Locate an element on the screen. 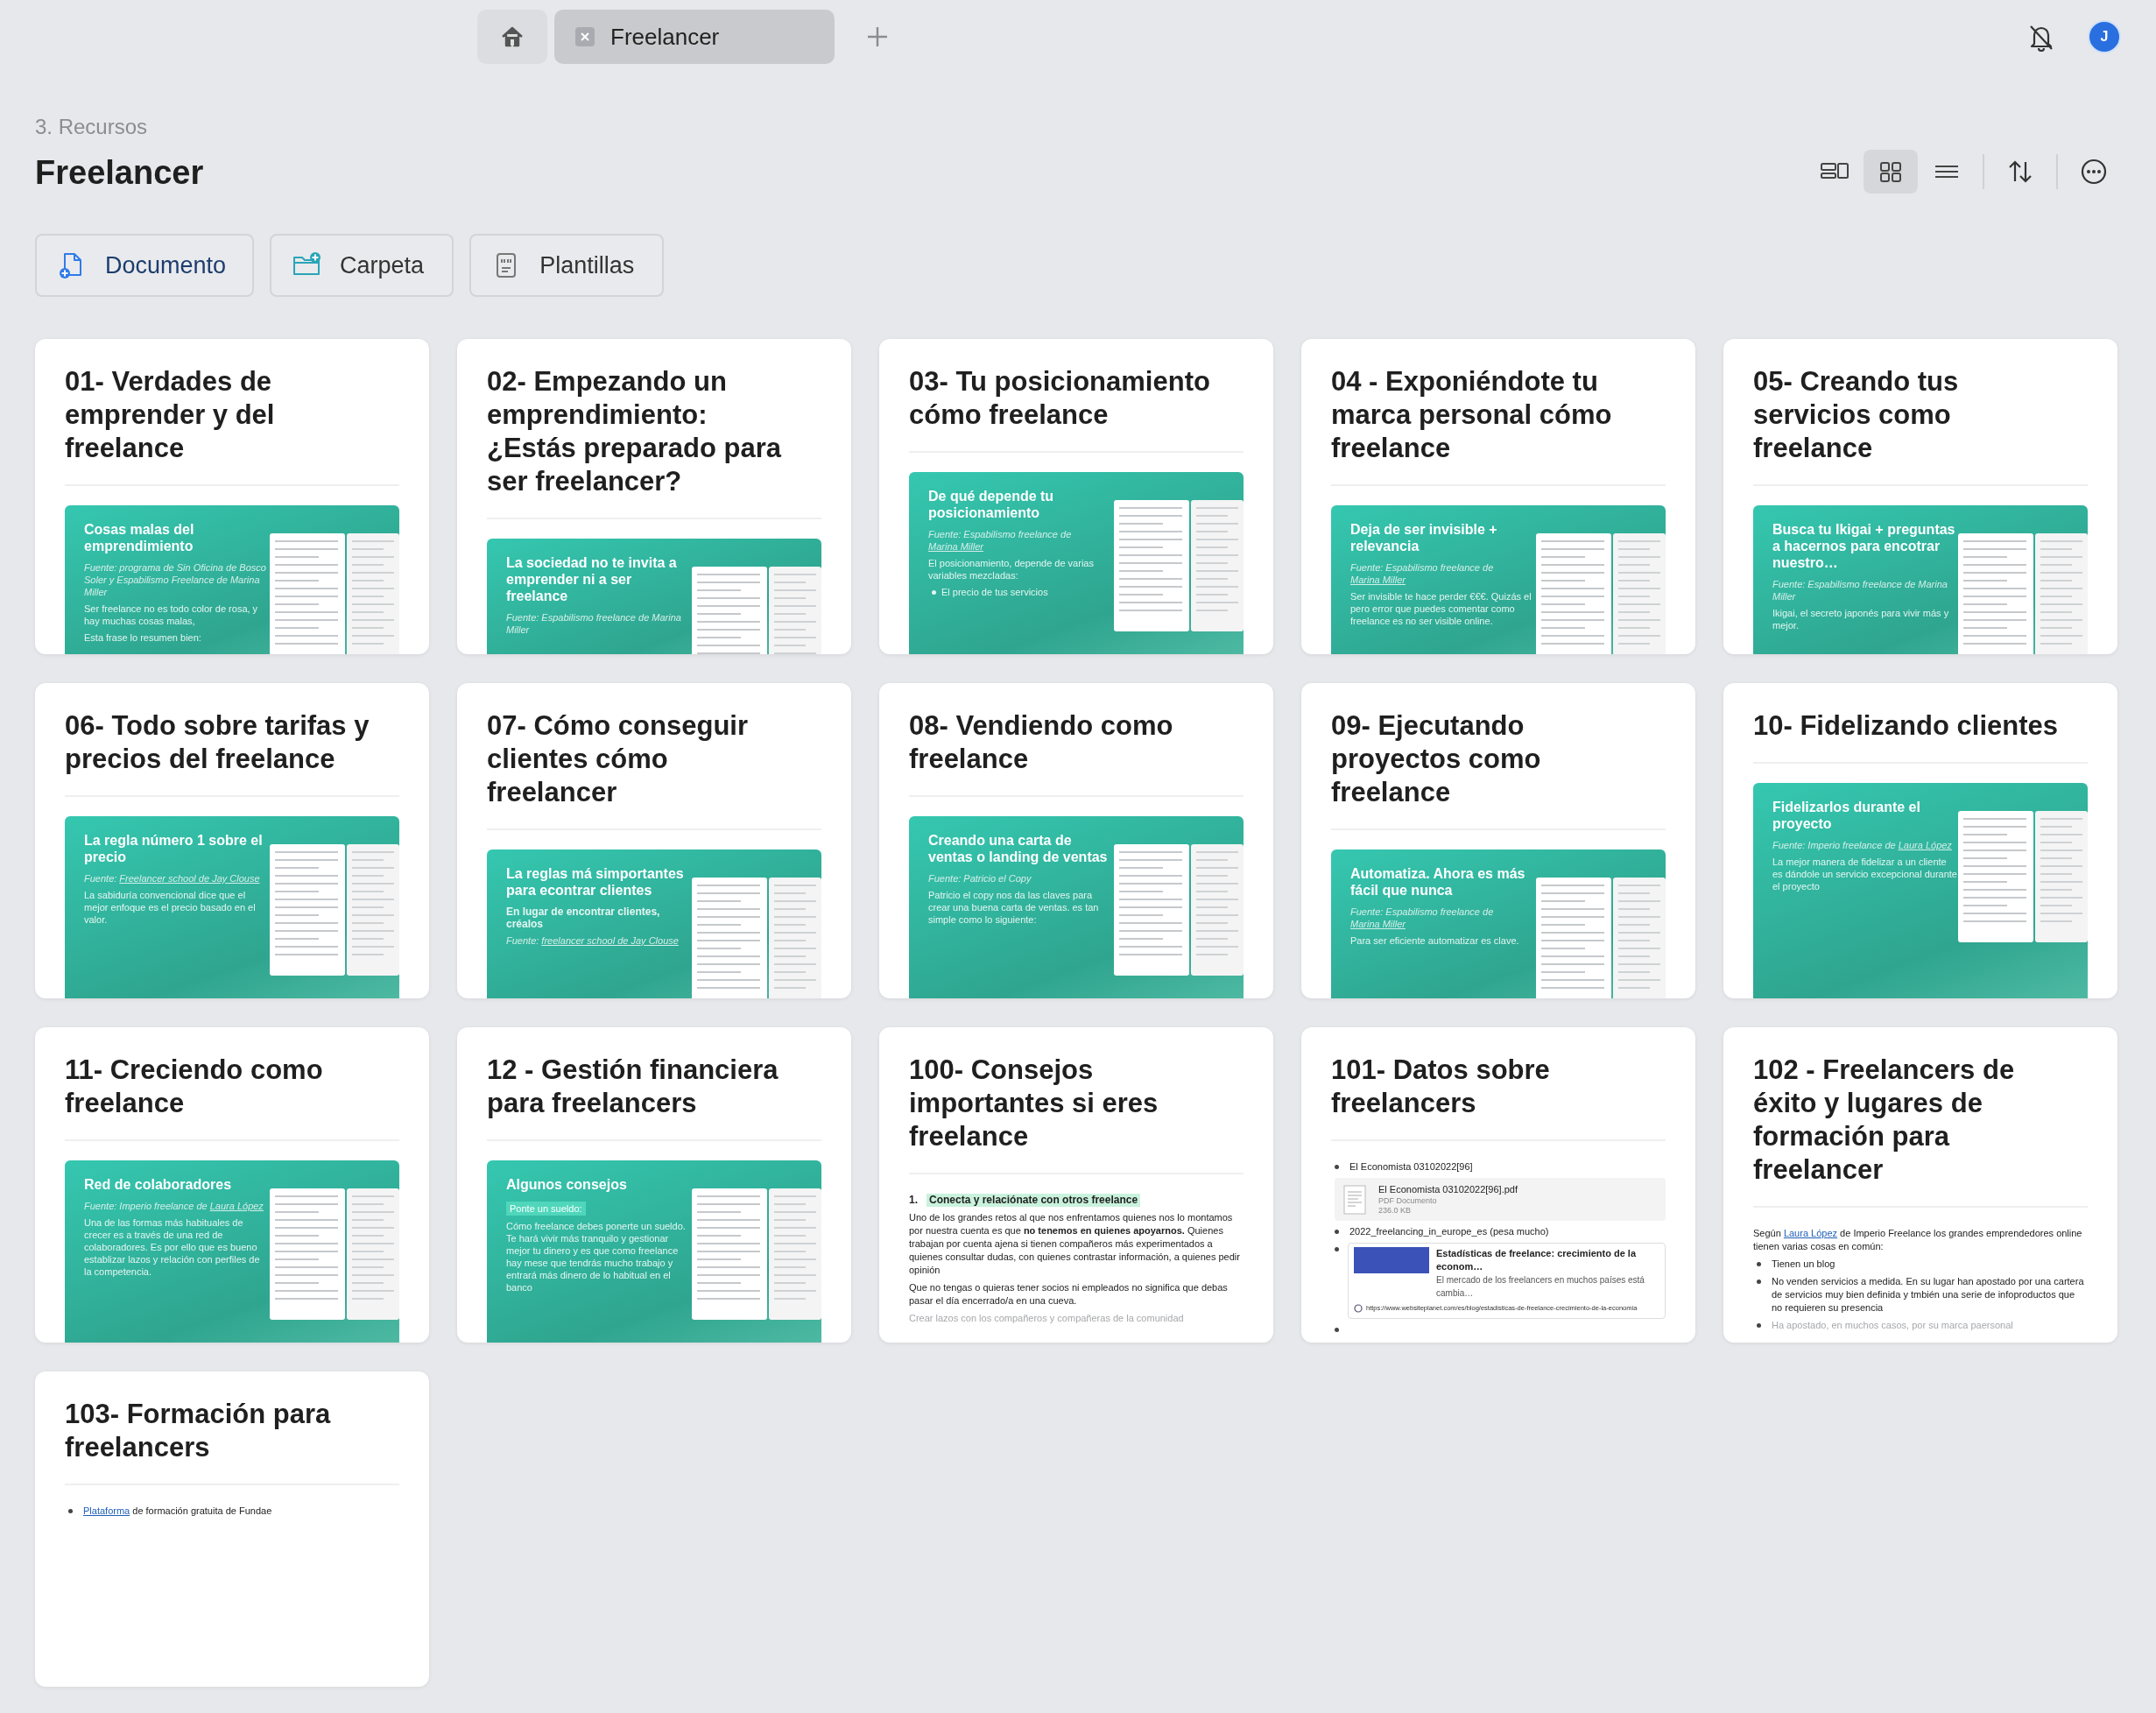 The height and width of the screenshot is (1713, 2156). home-tab is located at coordinates (512, 37).